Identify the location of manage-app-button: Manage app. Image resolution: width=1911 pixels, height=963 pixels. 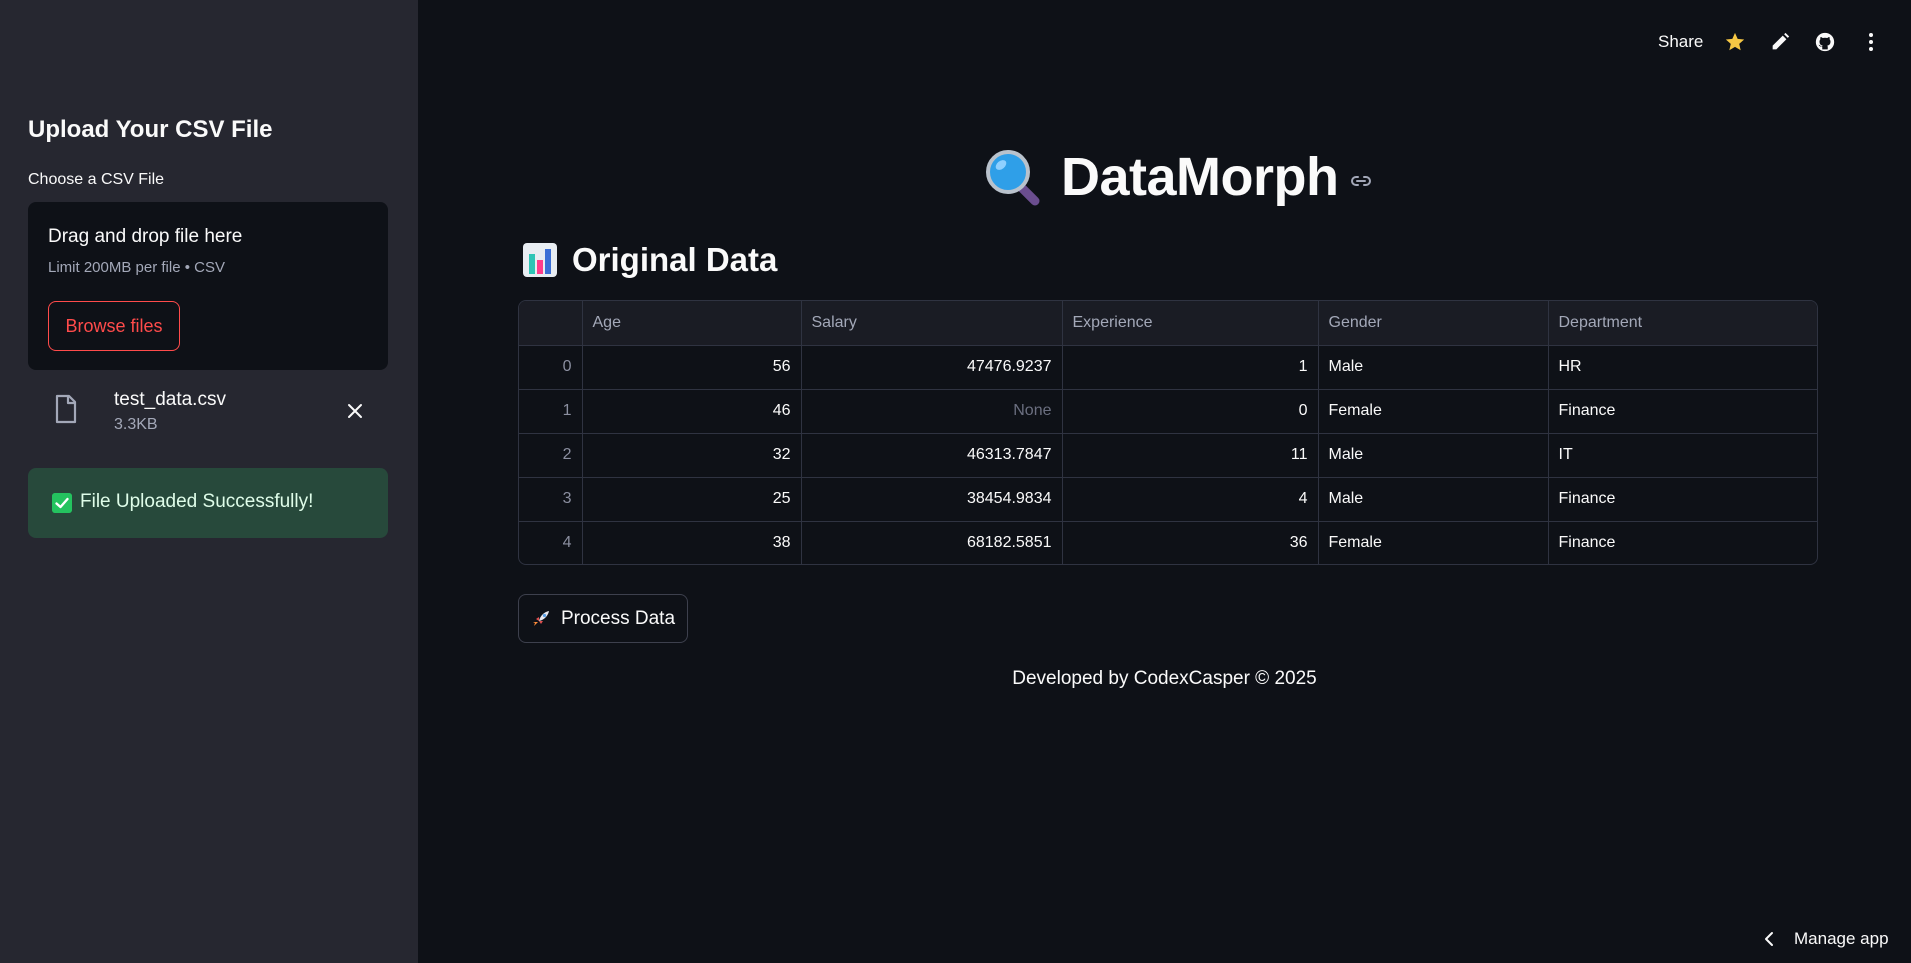
(1825, 939).